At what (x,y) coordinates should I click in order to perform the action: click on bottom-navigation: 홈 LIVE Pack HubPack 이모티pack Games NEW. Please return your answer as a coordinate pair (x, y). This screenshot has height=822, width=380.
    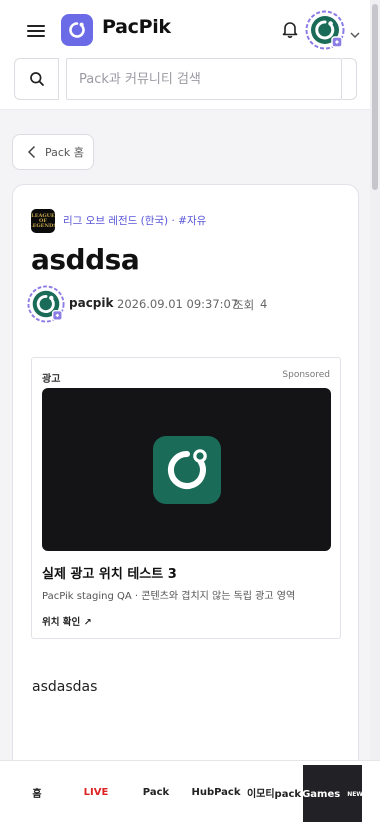
    Looking at the image, I should click on (190, 791).